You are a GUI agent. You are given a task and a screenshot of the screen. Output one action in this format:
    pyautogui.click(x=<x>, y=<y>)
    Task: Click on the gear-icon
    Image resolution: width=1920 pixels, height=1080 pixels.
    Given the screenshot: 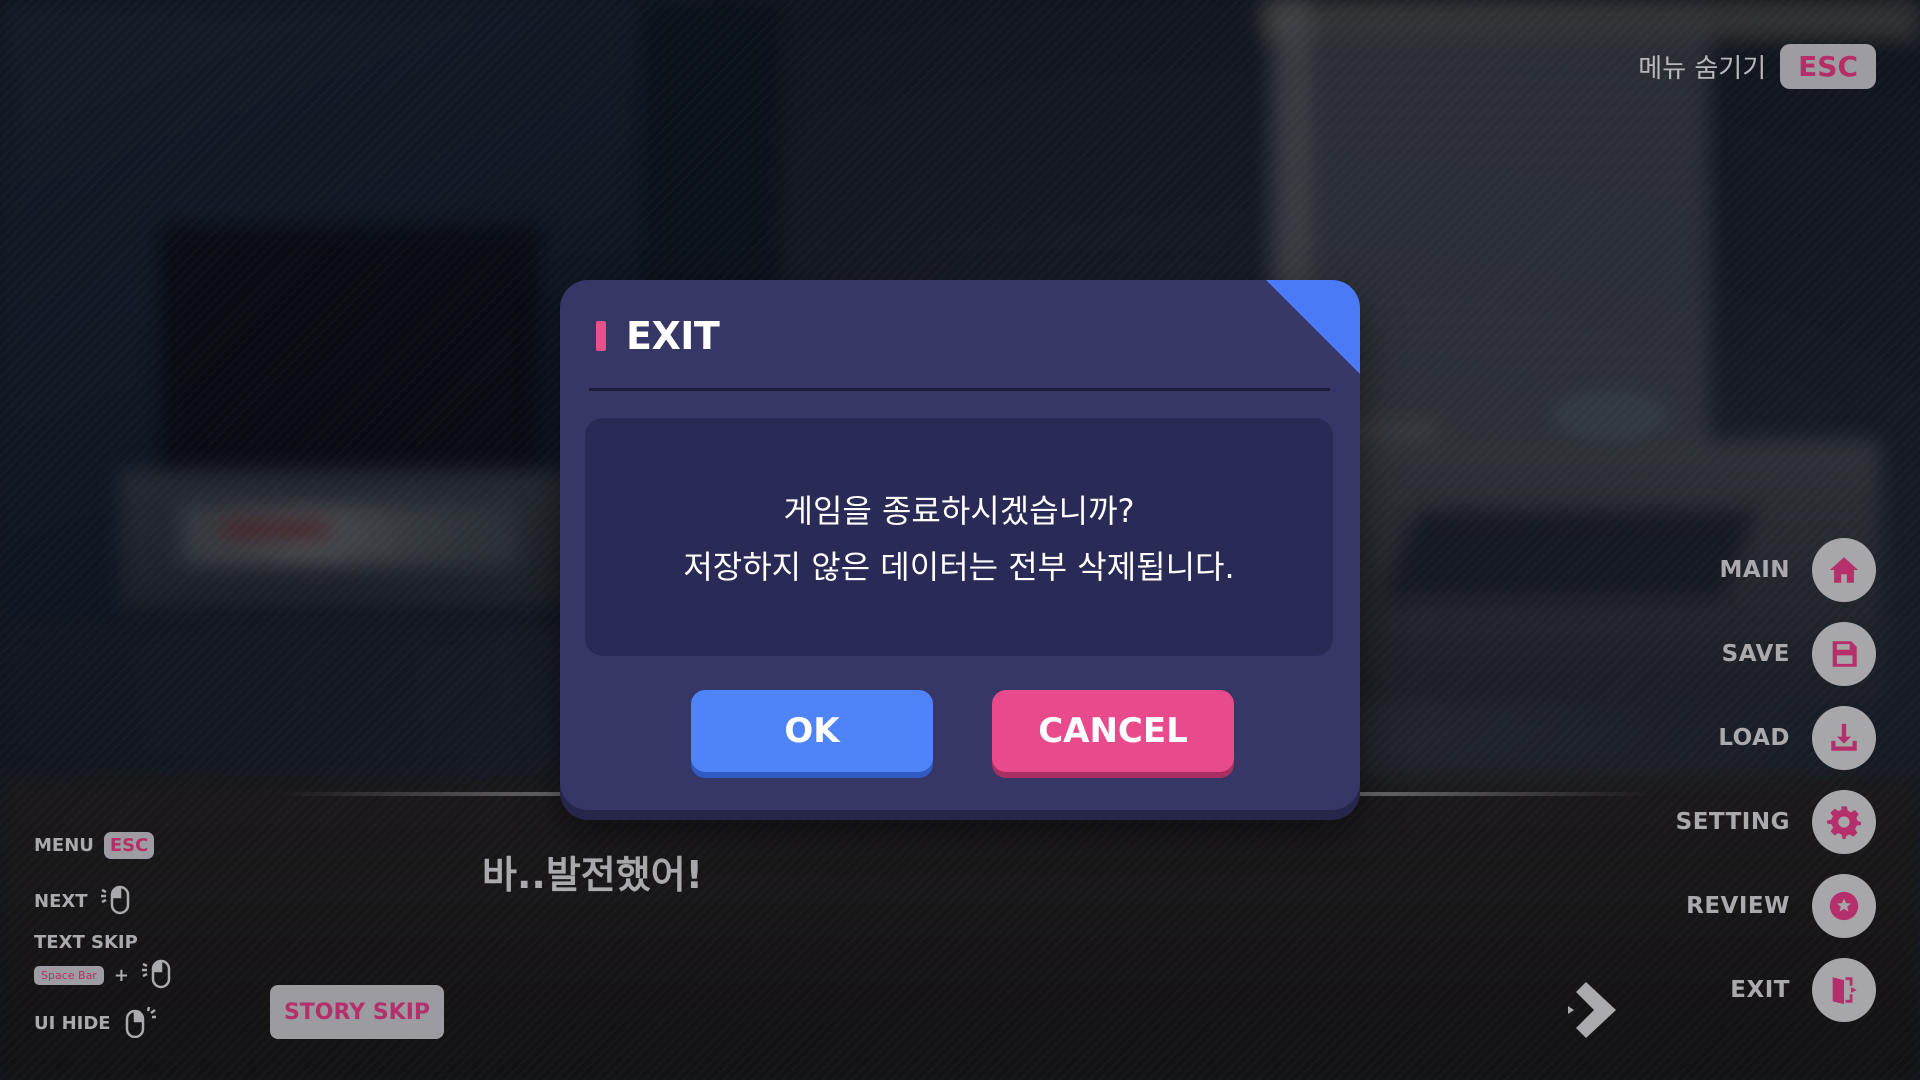 What is the action you would take?
    pyautogui.click(x=1844, y=822)
    